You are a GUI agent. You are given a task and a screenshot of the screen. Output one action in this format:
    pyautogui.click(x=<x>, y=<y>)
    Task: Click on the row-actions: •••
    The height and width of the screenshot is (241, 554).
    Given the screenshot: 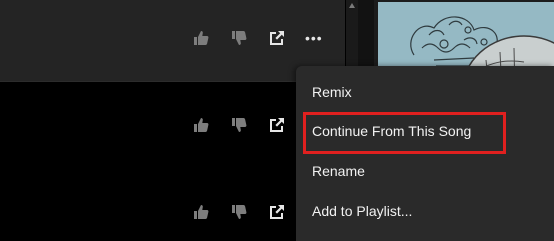 What is the action you would take?
    pyautogui.click(x=258, y=38)
    